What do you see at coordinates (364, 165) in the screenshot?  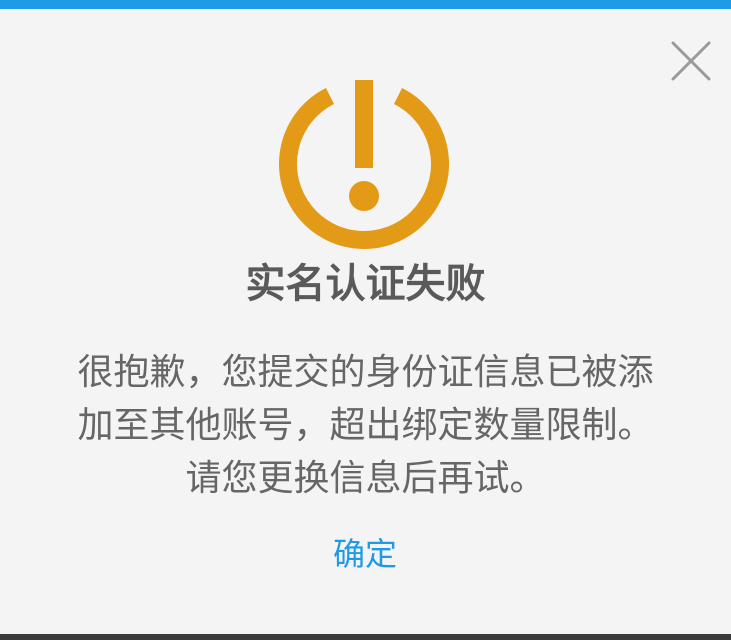 I see `warning-power-icon` at bounding box center [364, 165].